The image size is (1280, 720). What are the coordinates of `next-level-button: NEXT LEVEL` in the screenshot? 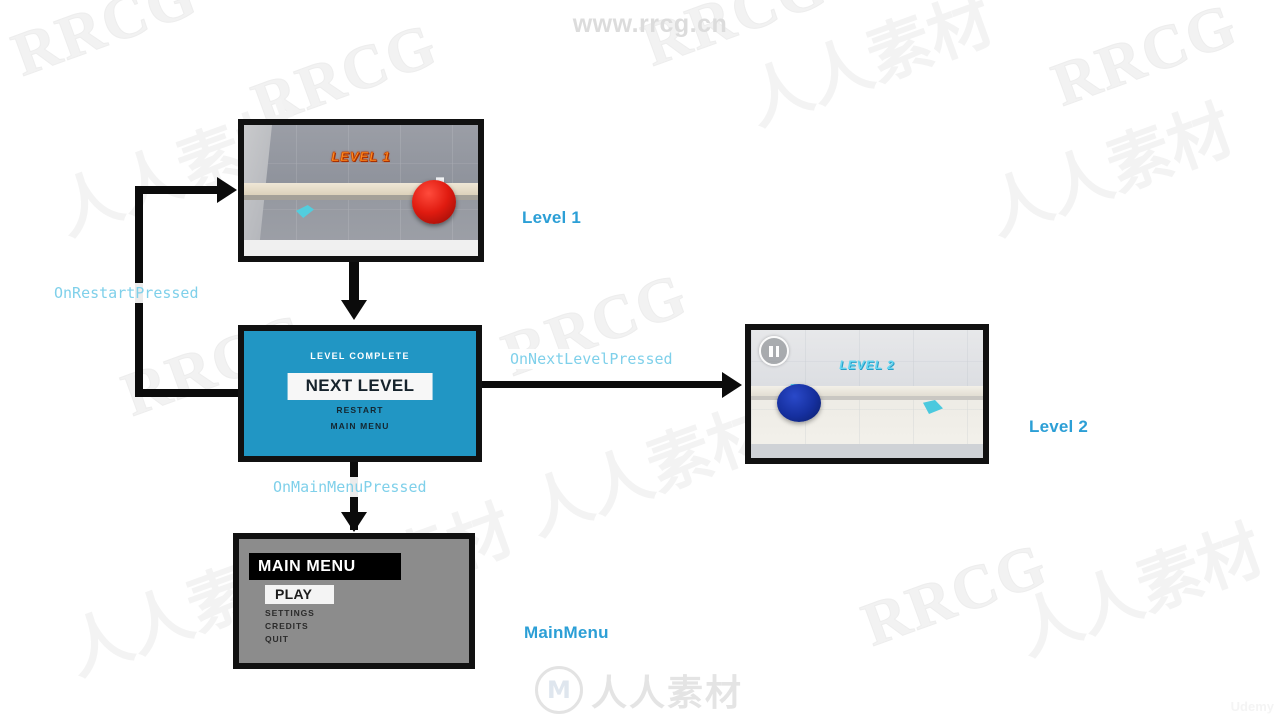 It's located at (360, 386).